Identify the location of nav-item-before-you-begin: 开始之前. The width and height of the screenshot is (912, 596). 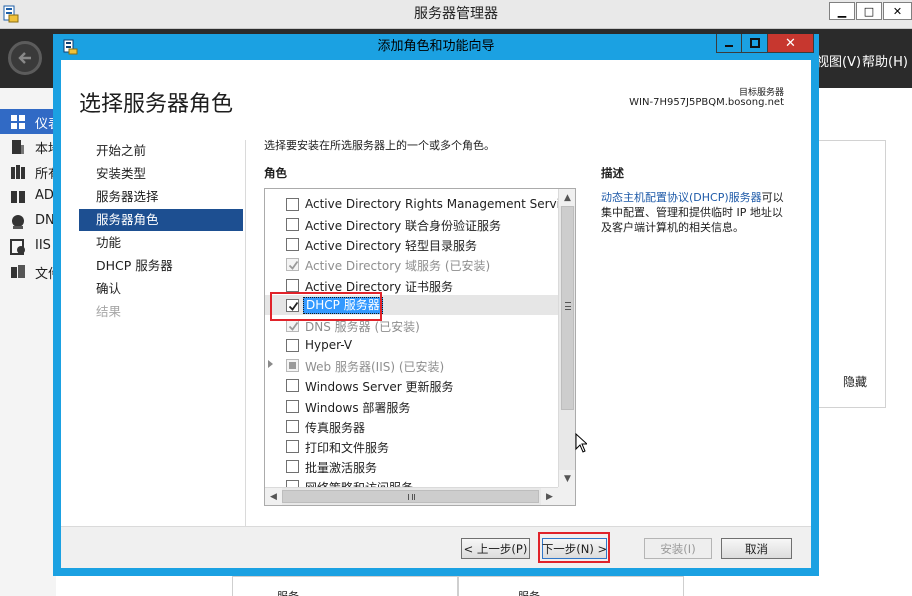
(161, 151).